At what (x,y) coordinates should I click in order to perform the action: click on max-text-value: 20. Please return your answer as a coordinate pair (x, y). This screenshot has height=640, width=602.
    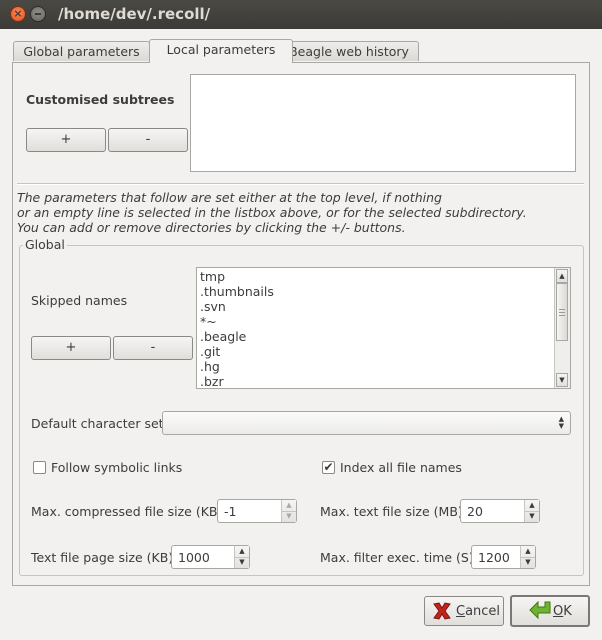
    Looking at the image, I should click on (475, 511).